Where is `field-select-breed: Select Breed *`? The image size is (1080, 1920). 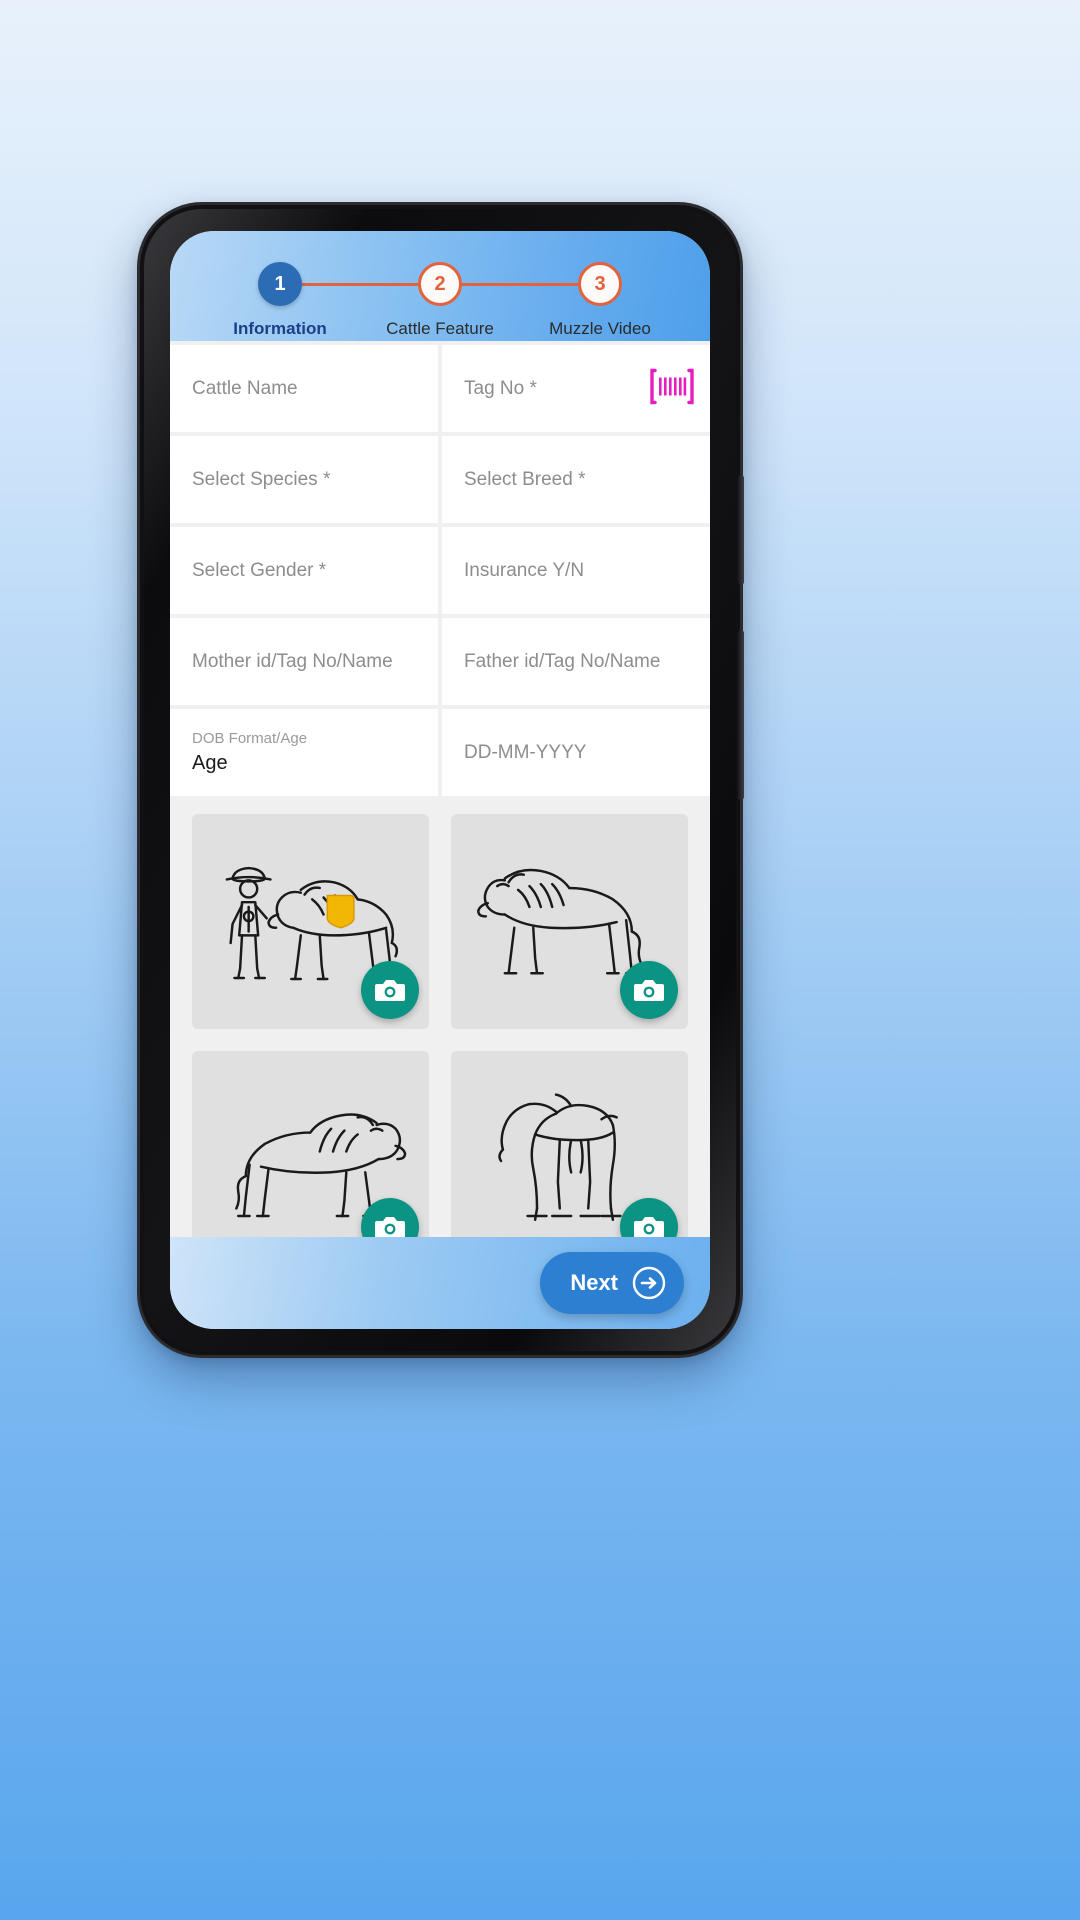 field-select-breed: Select Breed * is located at coordinates (576, 479).